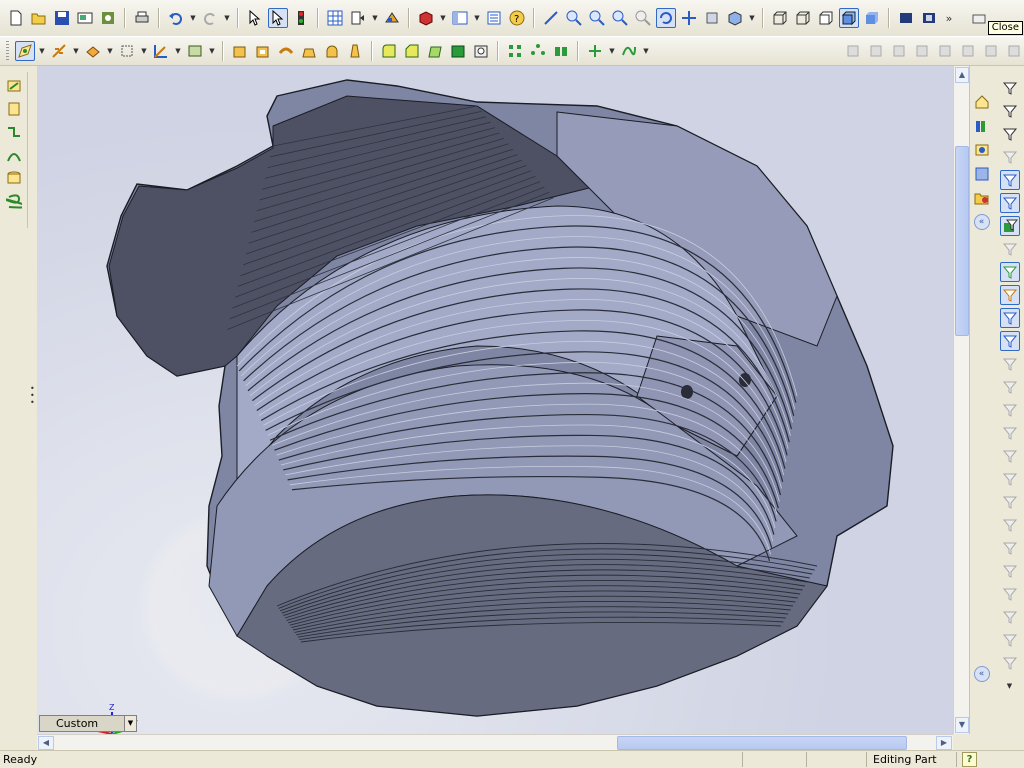  What do you see at coordinates (712, 18) in the screenshot?
I see `view-orientation-icon` at bounding box center [712, 18].